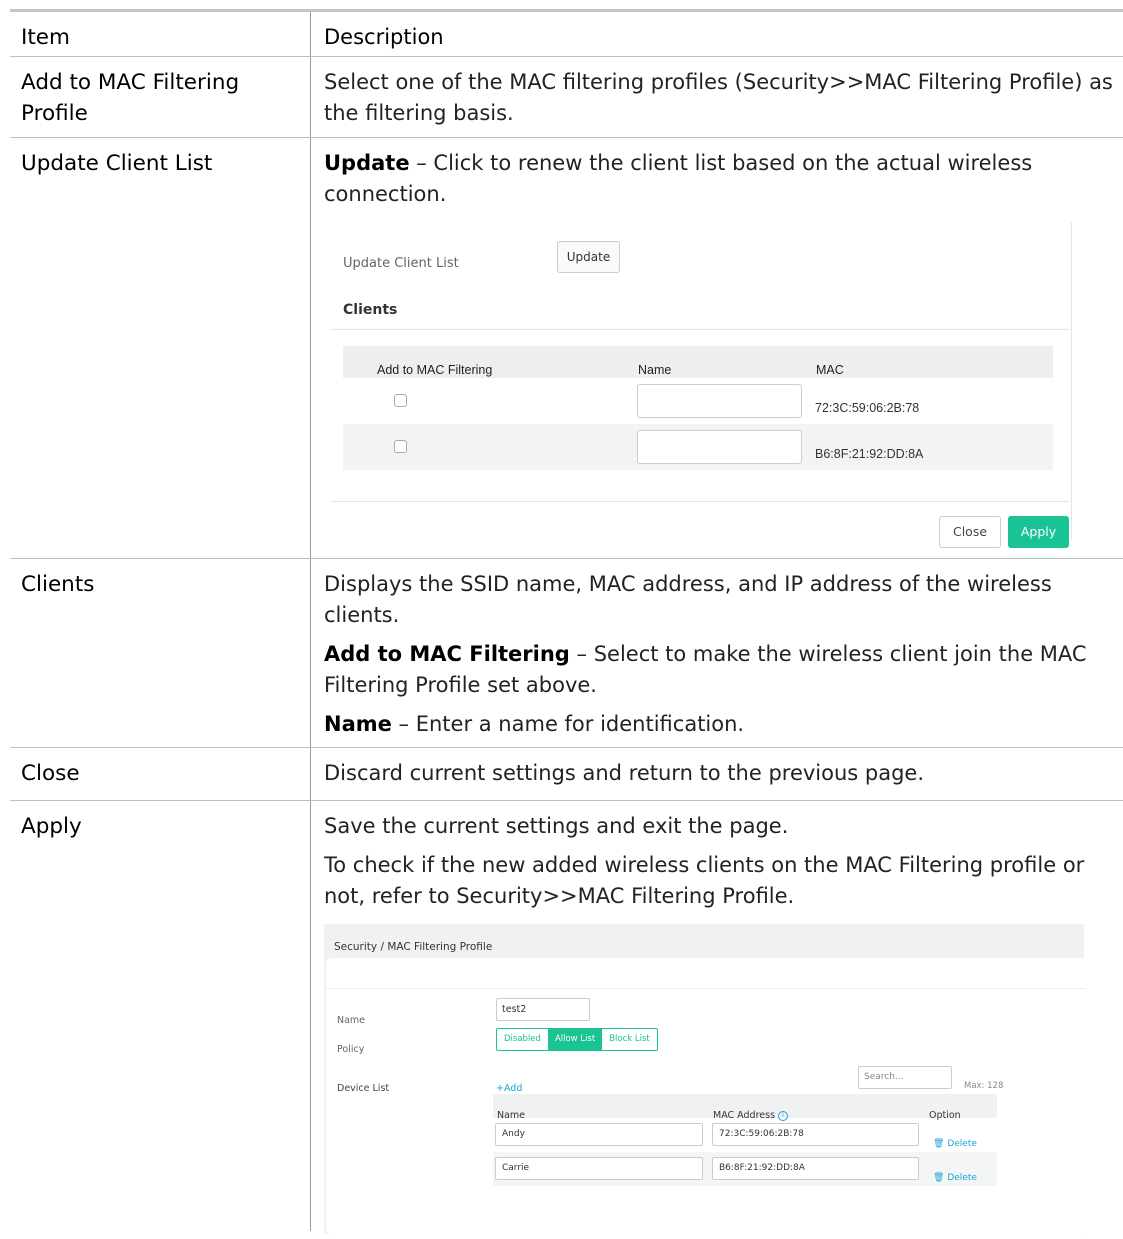 Image resolution: width=1123 pixels, height=1239 pixels. Describe the element at coordinates (363, 1088) in the screenshot. I see `device-list-label: Device List` at that location.